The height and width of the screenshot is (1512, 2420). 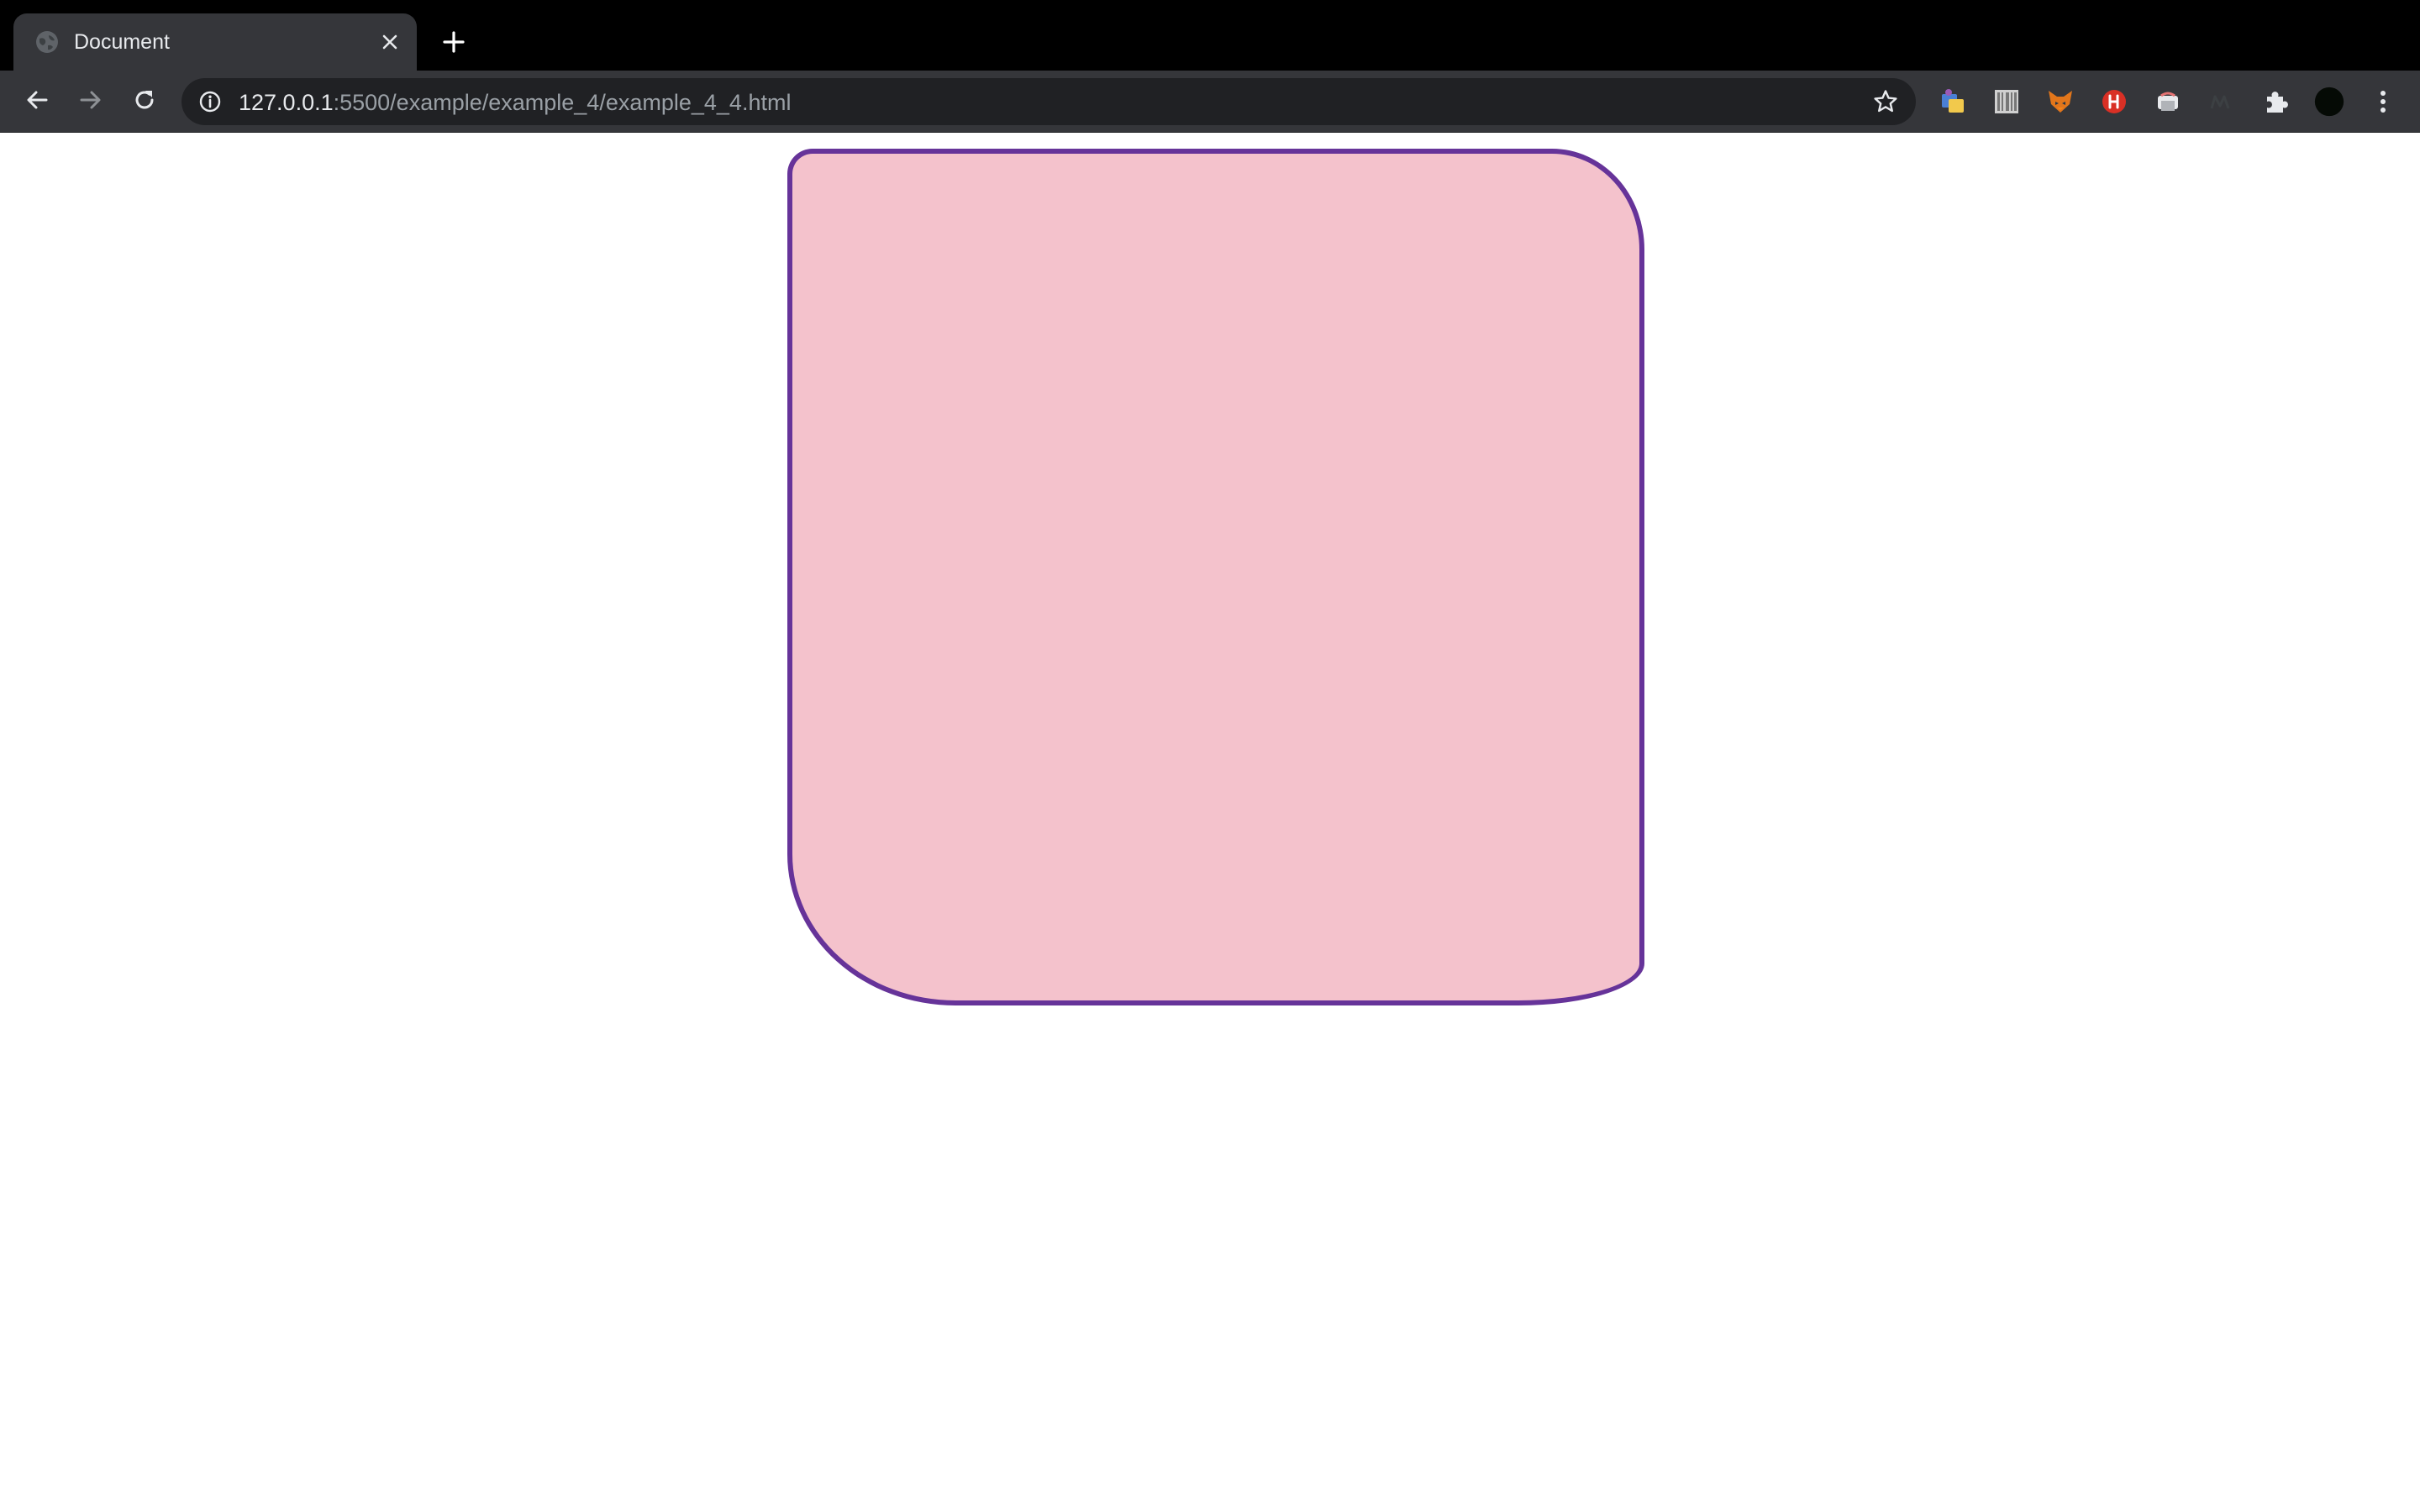 I want to click on extension-barcode-icon, so click(x=2006, y=102).